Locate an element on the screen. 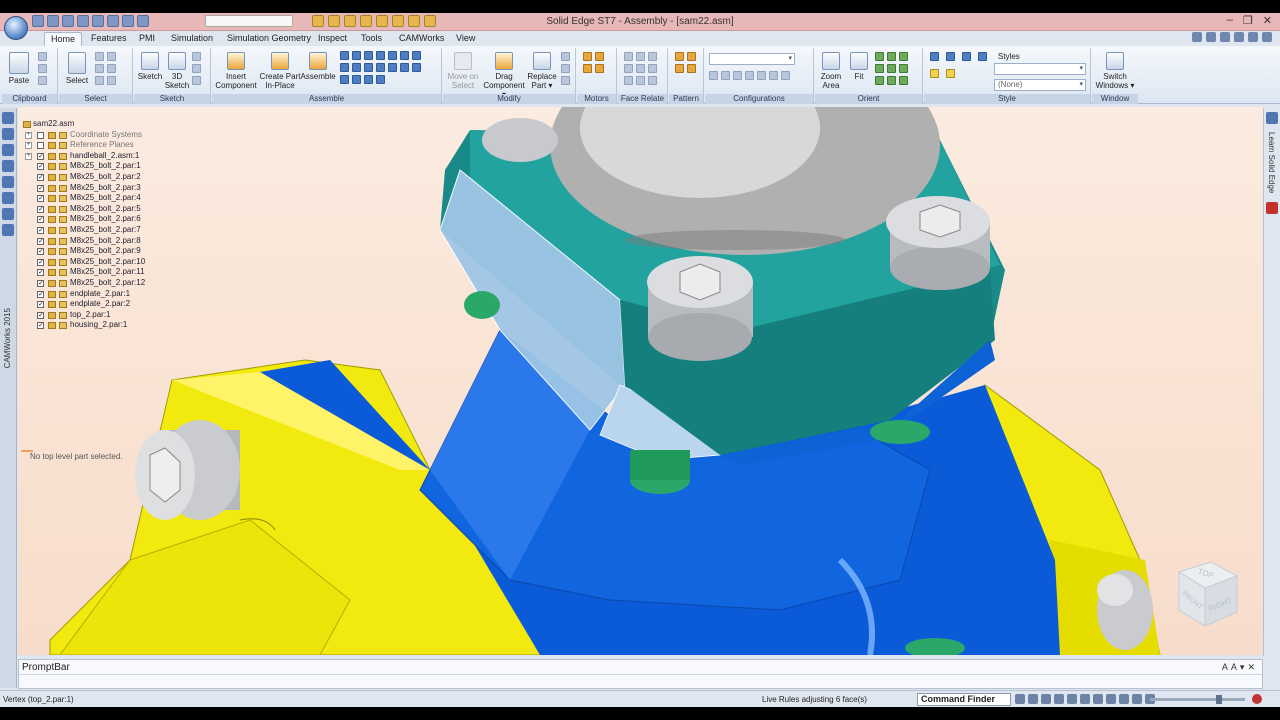 Image resolution: width=1280 pixels, height=720 pixels. select-all-icon is located at coordinates (111, 56).